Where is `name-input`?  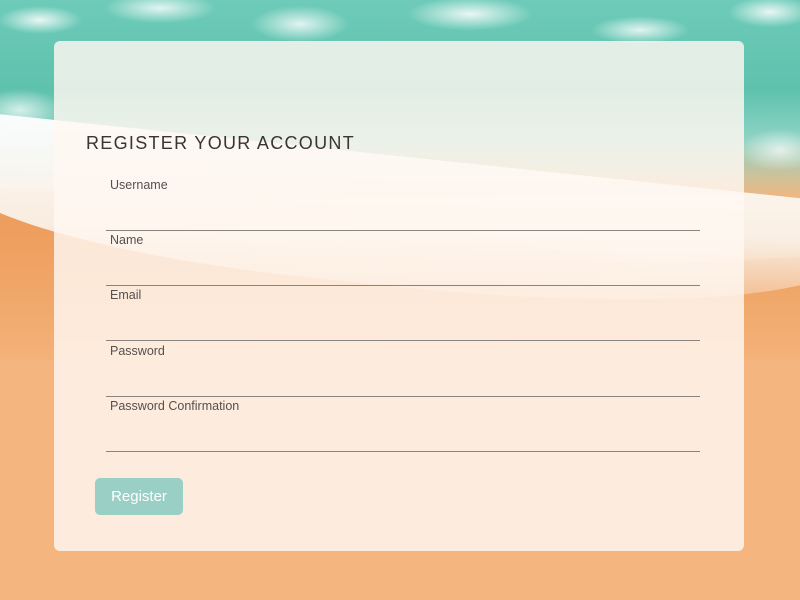
name-input is located at coordinates (403, 268).